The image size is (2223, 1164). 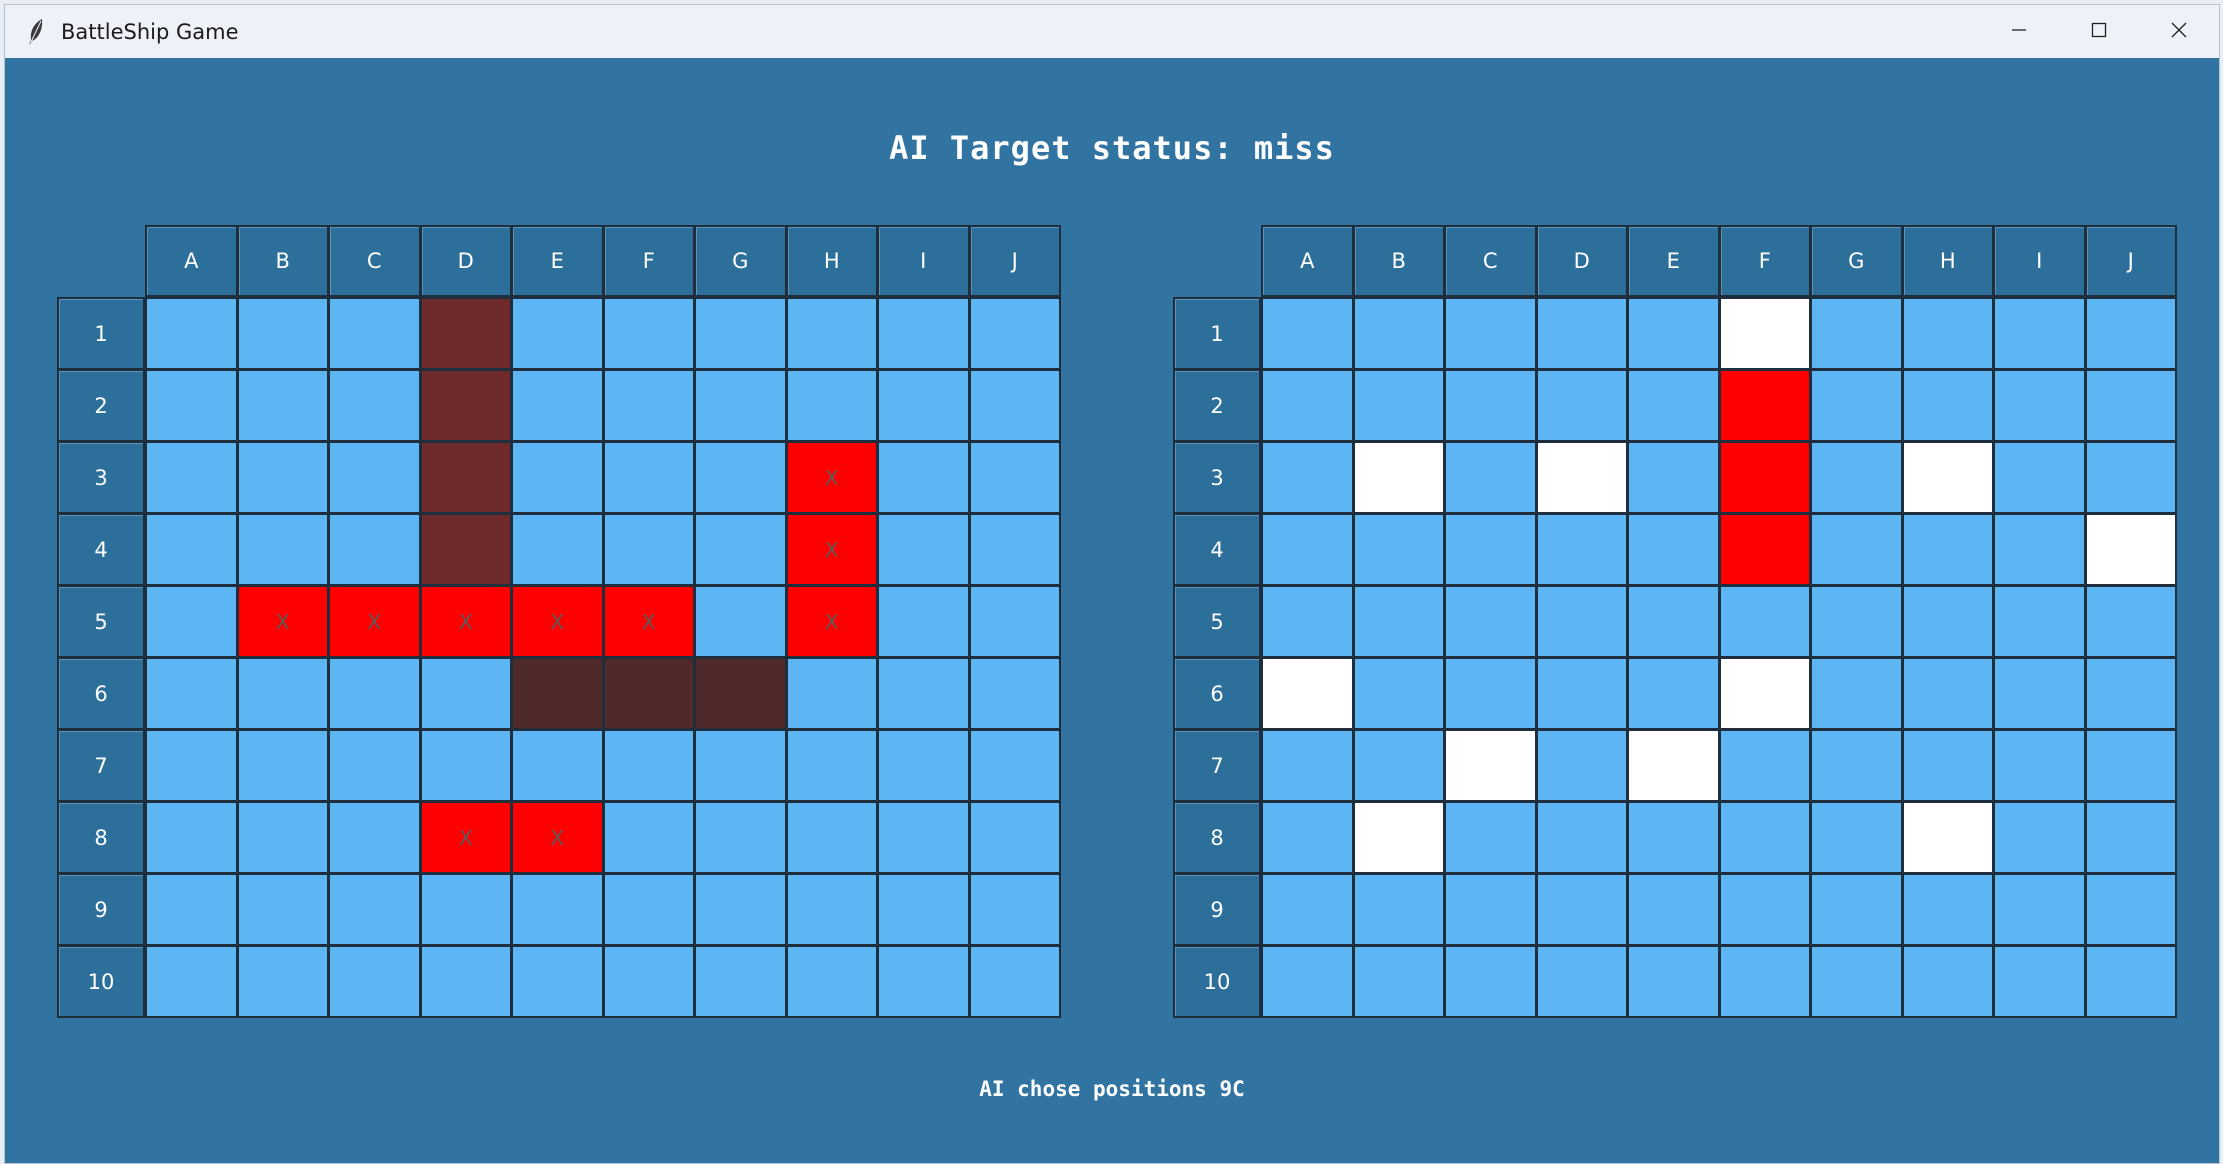 I want to click on grid-cell-j2, so click(x=2130, y=405).